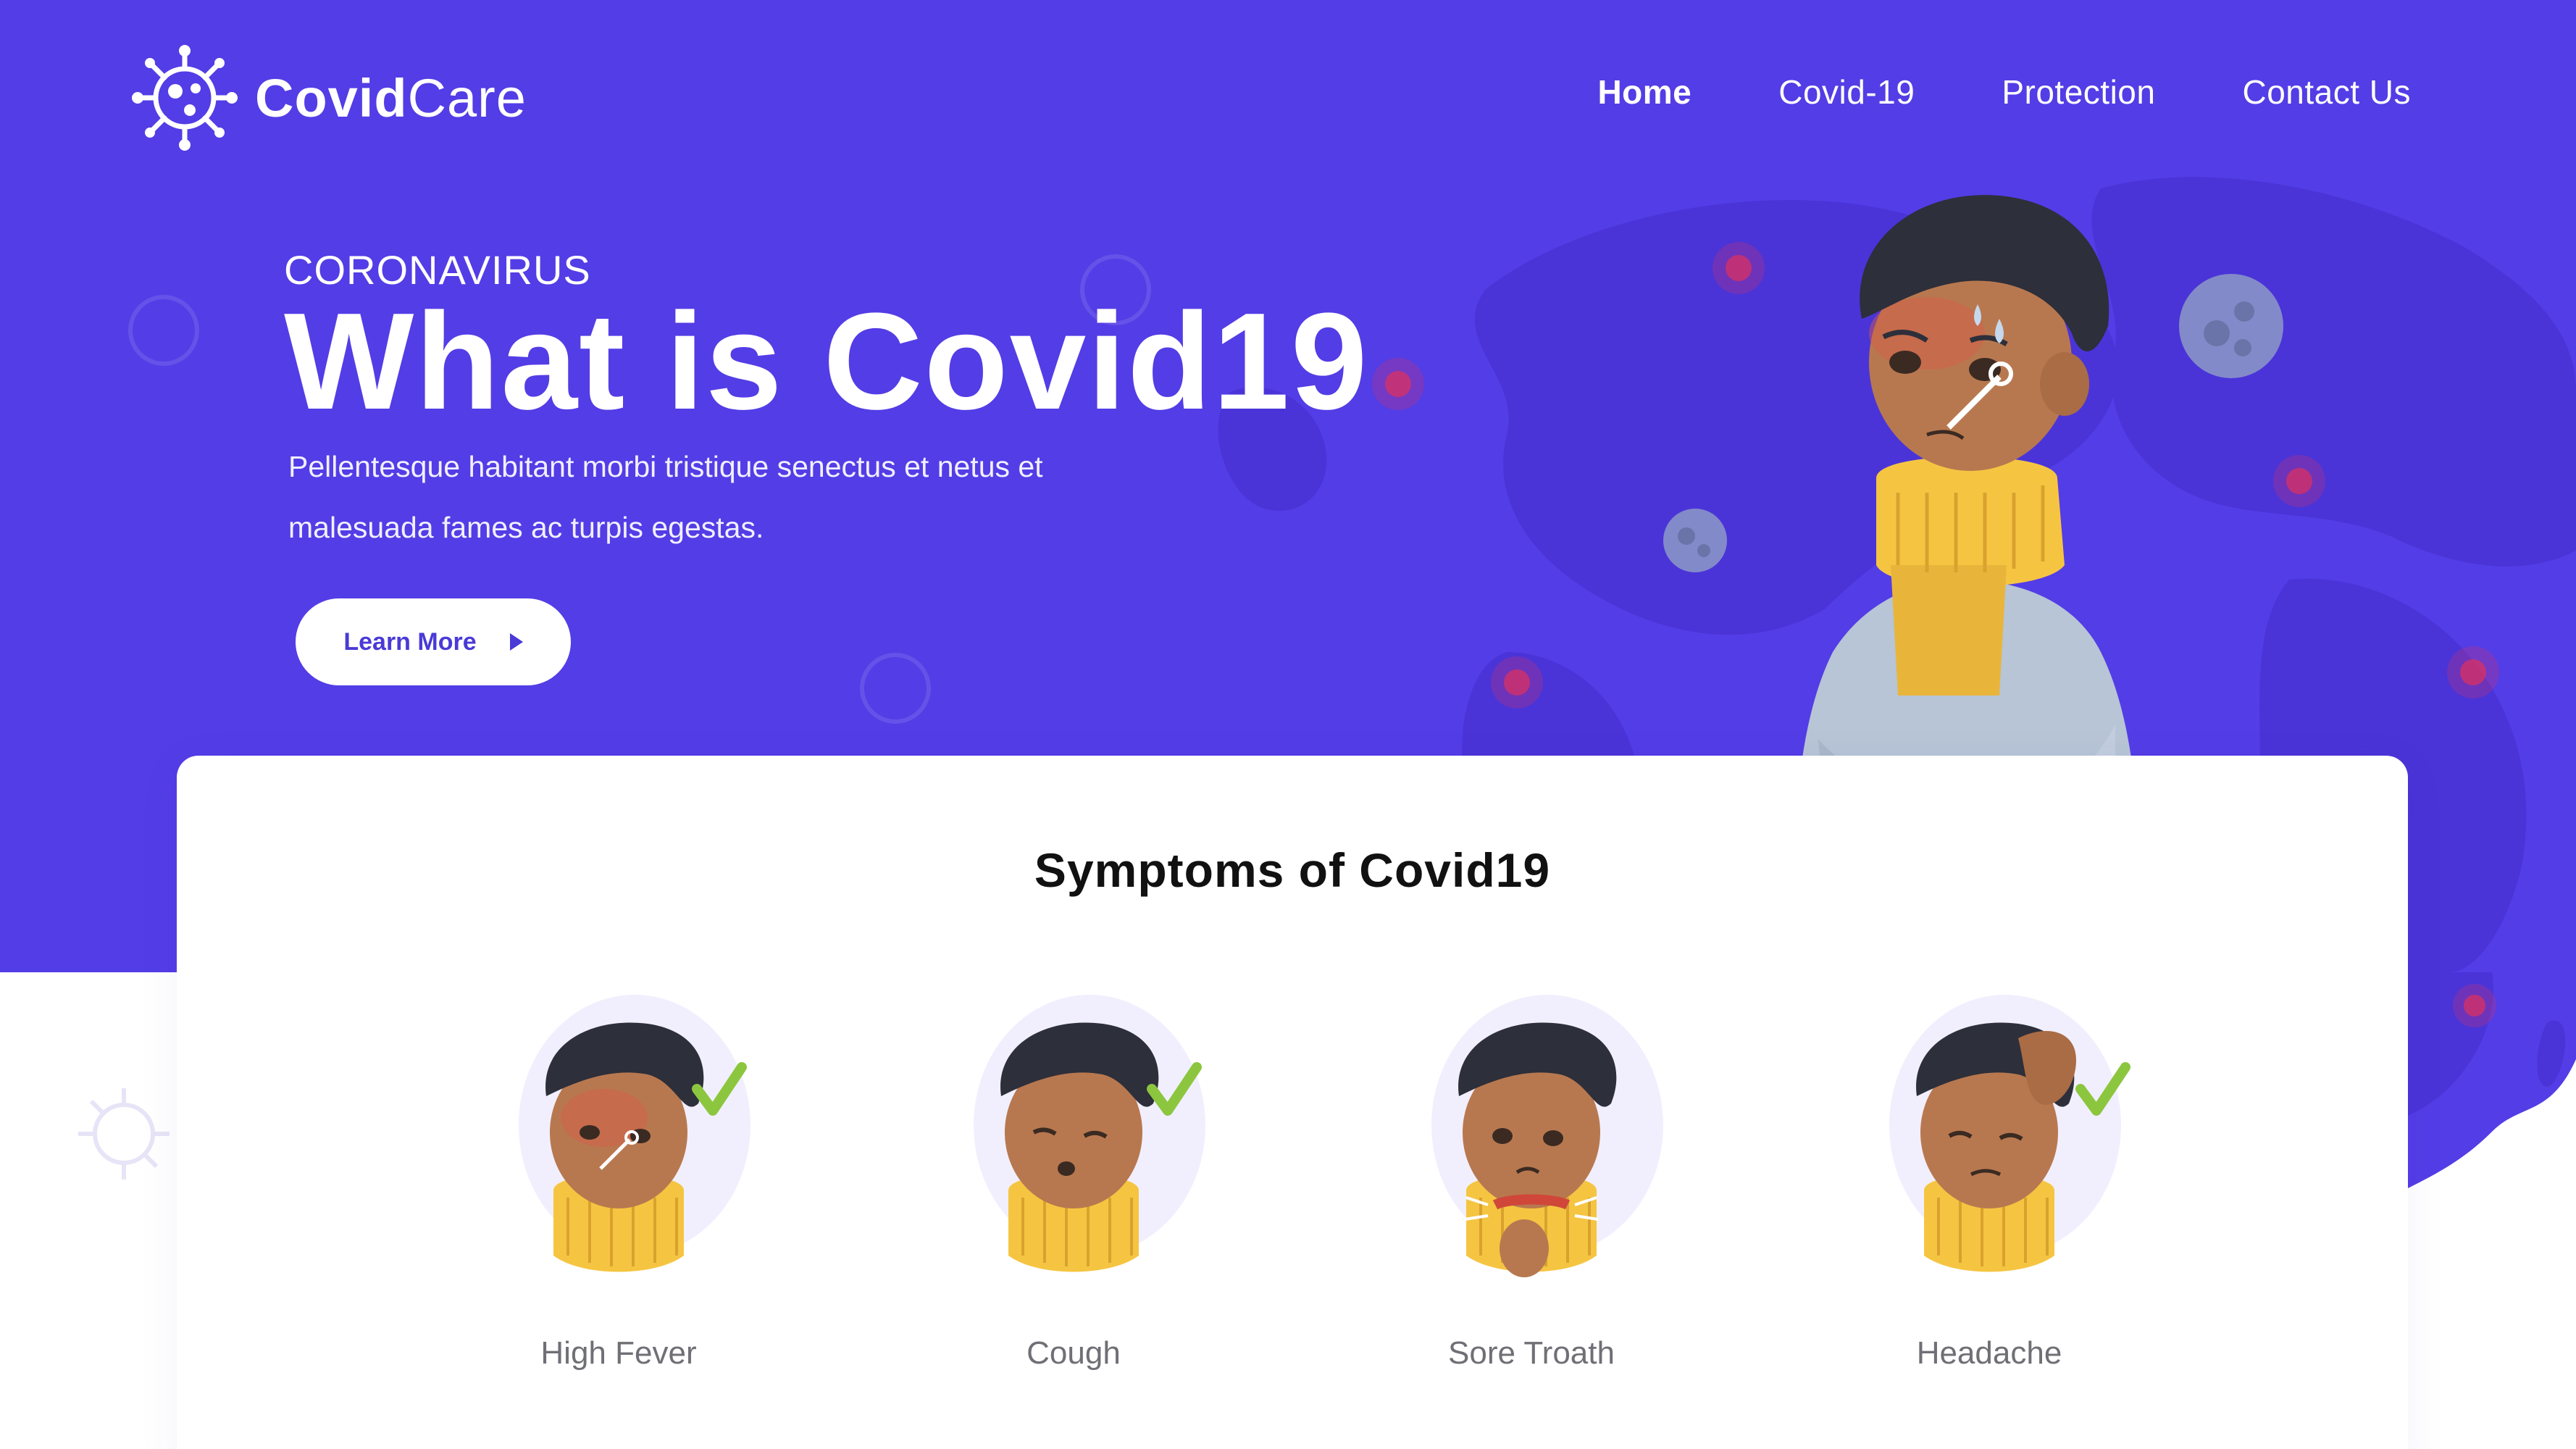  I want to click on virus-logo-icon, so click(185, 98).